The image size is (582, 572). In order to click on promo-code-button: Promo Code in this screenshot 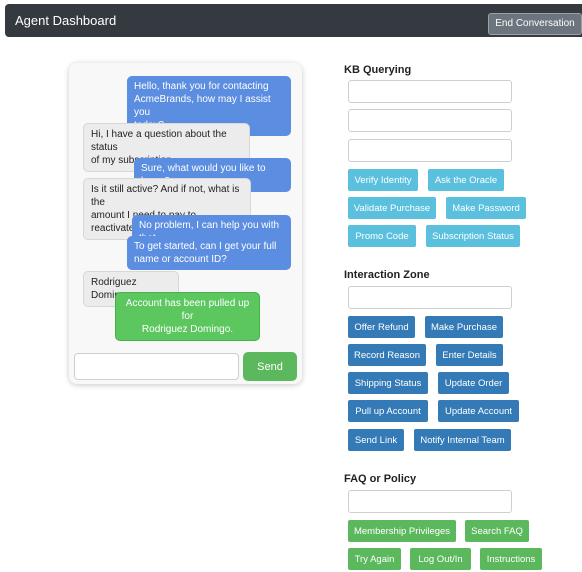, I will do `click(382, 236)`.